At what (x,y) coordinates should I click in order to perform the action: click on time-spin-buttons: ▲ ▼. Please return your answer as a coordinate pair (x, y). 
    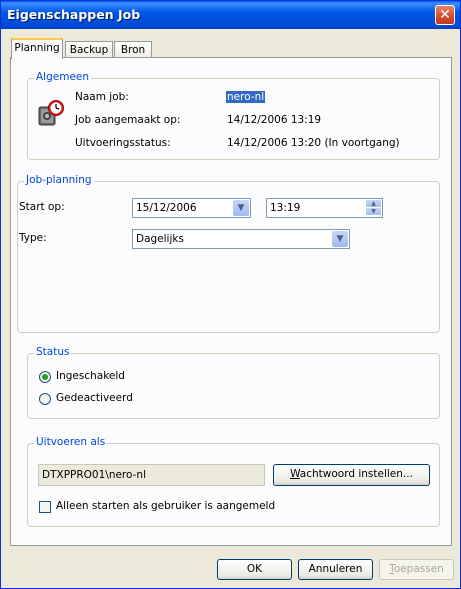
    Looking at the image, I should click on (373, 208).